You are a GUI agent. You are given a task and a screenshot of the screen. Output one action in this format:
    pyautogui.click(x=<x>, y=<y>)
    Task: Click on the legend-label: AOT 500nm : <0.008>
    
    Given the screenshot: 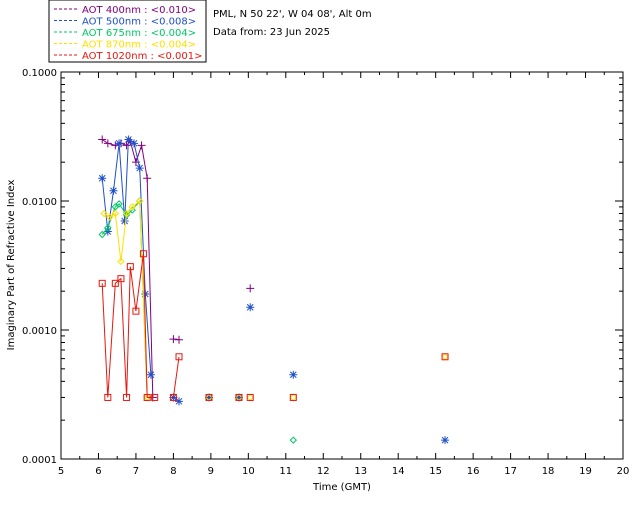 What is the action you would take?
    pyautogui.click(x=139, y=22)
    